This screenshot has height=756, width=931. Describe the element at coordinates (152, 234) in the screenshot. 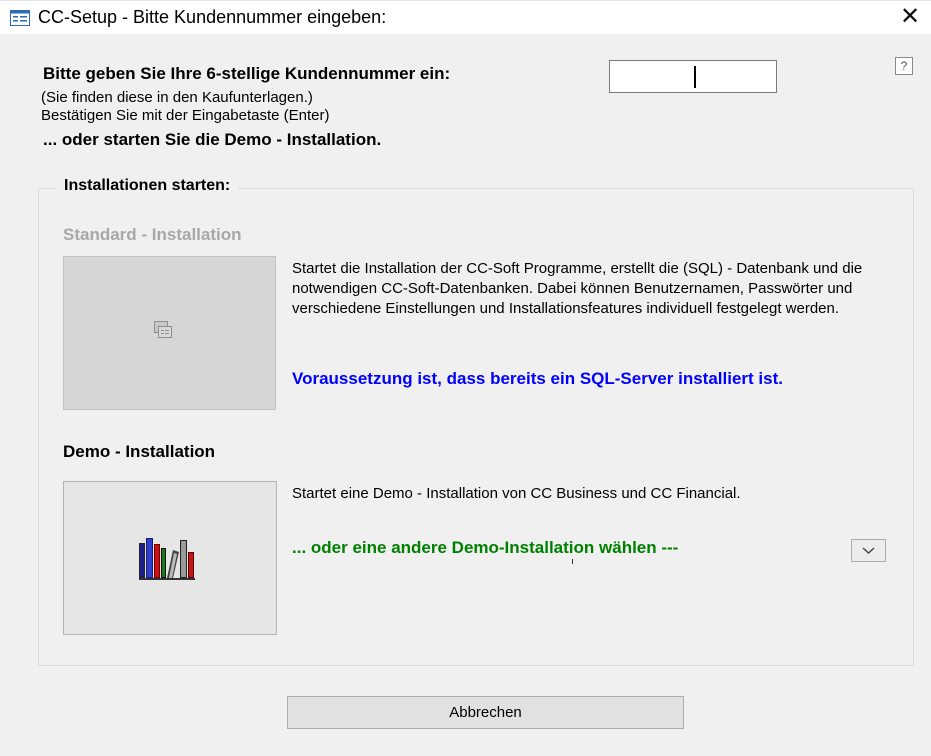

I see `standard-installation-title: Standard - Installation` at that location.